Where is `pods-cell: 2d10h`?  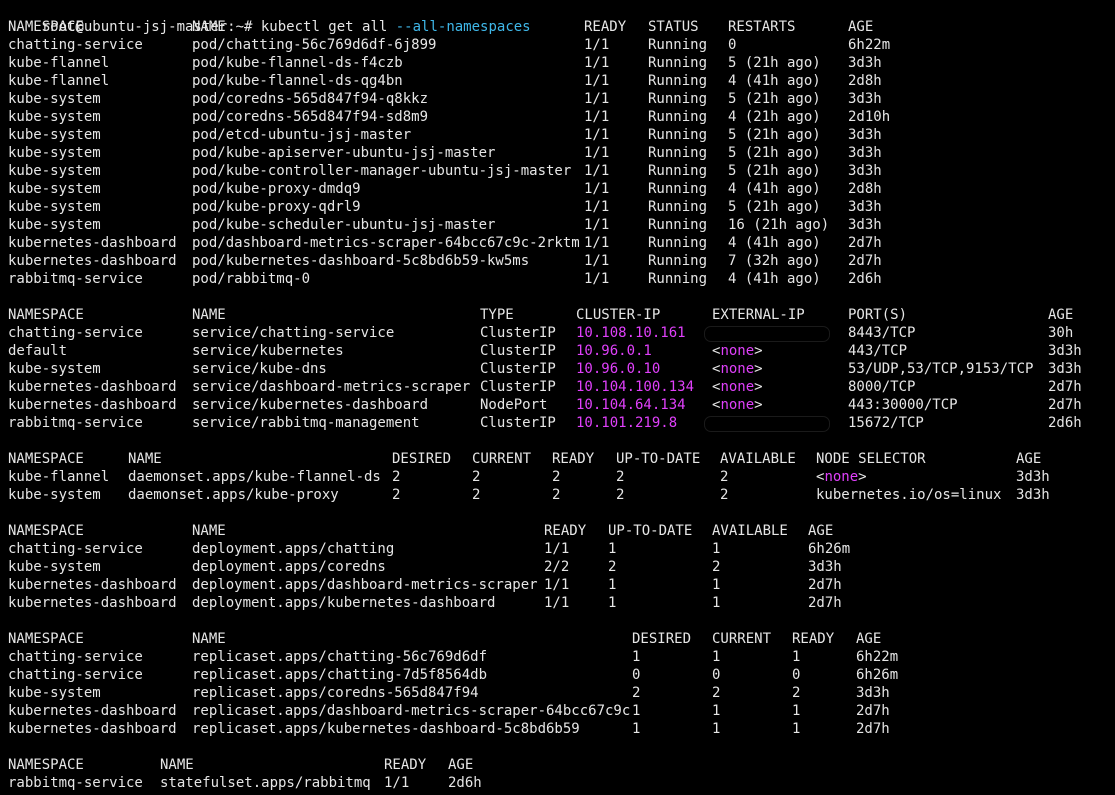 pods-cell: 2d10h is located at coordinates (869, 117).